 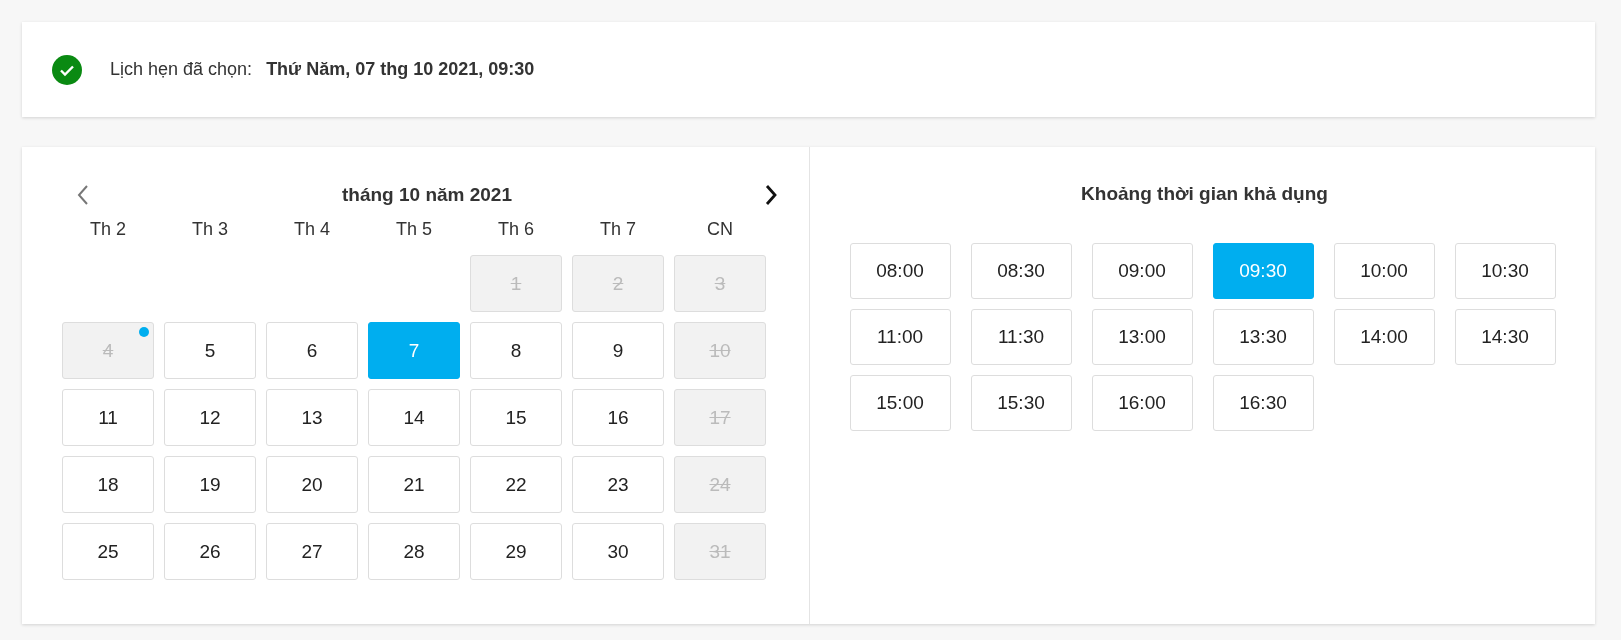 What do you see at coordinates (900, 271) in the screenshot?
I see `time-slot-button: 08:00` at bounding box center [900, 271].